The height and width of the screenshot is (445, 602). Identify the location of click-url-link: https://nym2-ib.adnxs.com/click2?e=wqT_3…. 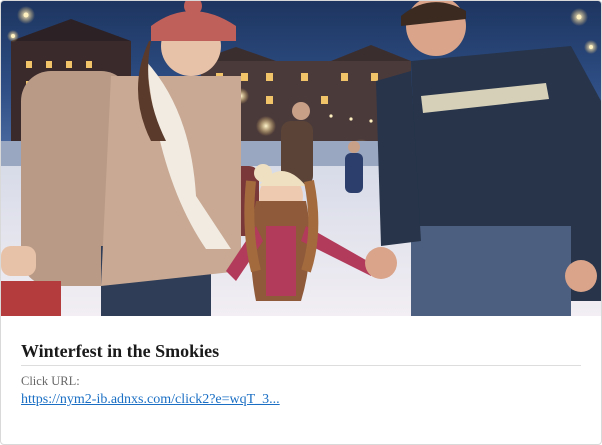
(150, 400).